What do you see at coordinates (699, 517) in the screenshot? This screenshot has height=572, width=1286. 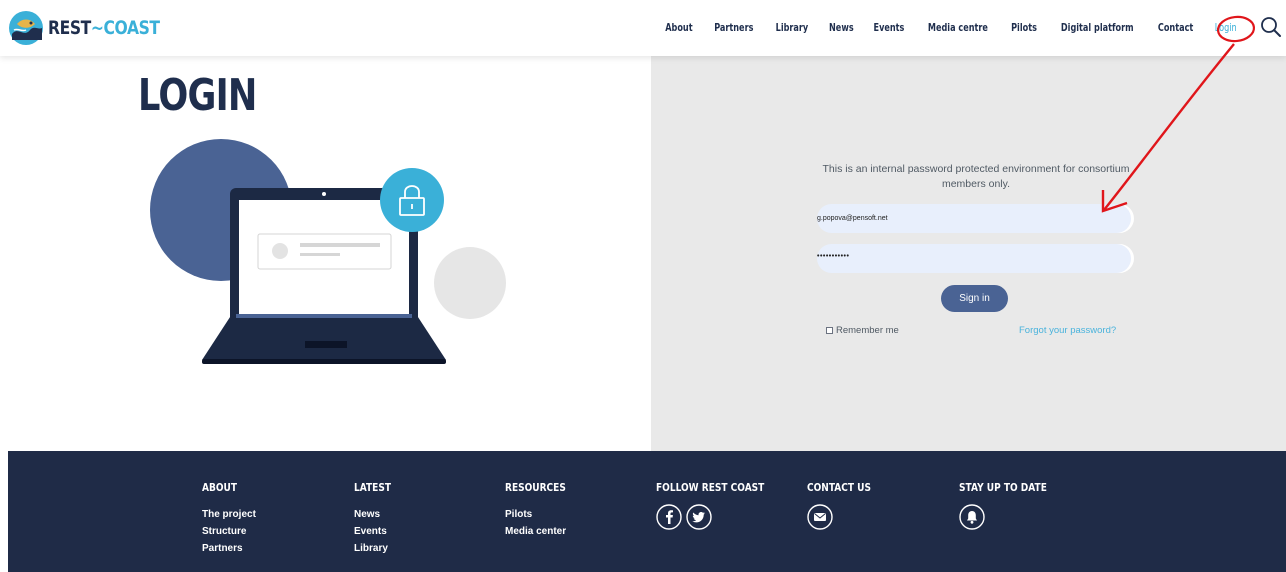 I see `twitter-icon` at bounding box center [699, 517].